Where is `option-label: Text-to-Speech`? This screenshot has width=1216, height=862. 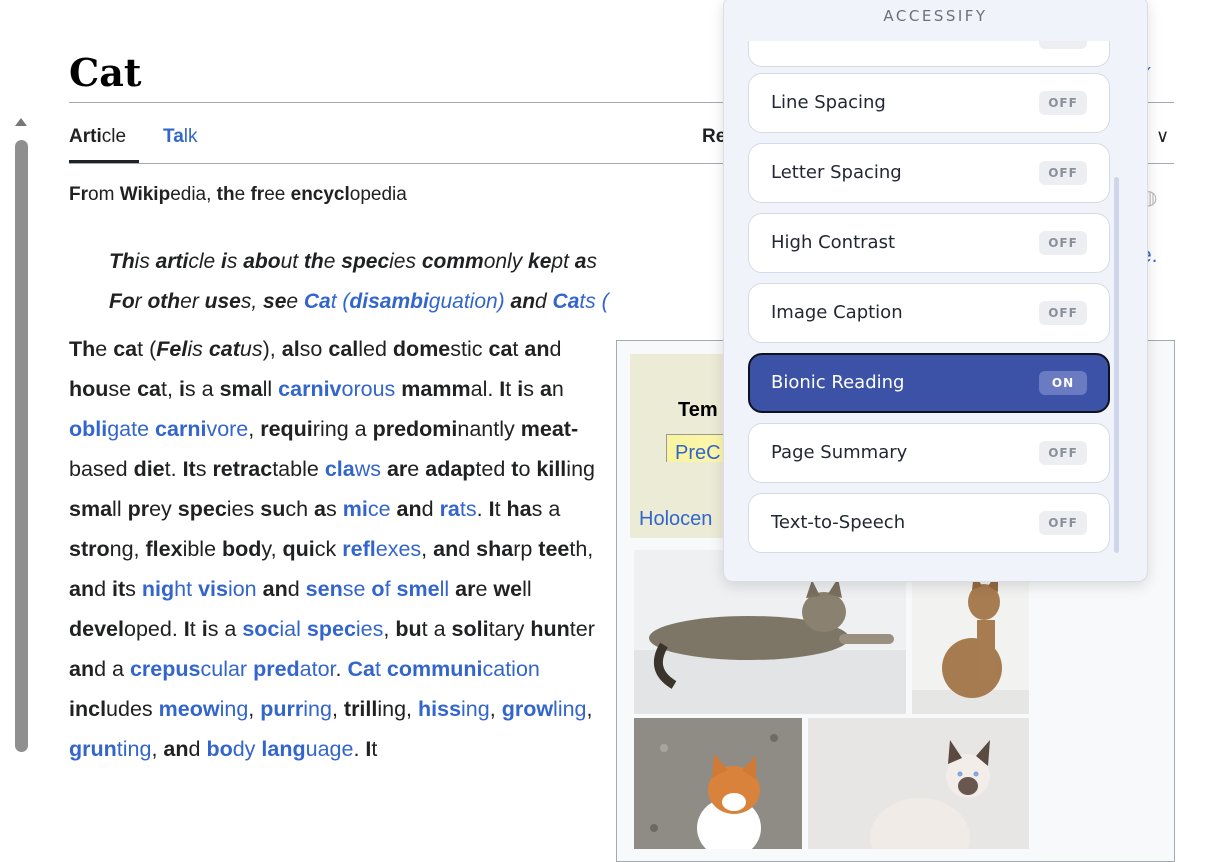 option-label: Text-to-Speech is located at coordinates (838, 522).